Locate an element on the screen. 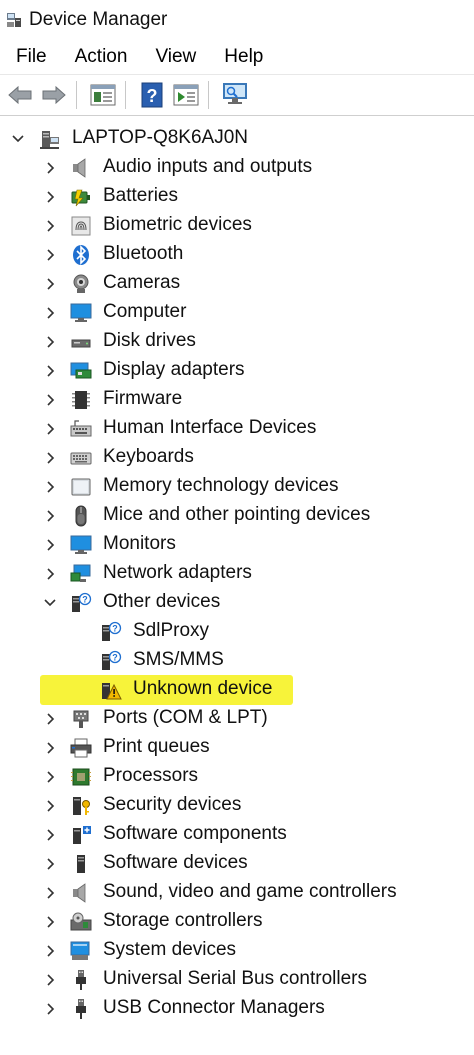 The width and height of the screenshot is (474, 1055). category-storage-controllers: Storage controllers is located at coordinates (237, 921).